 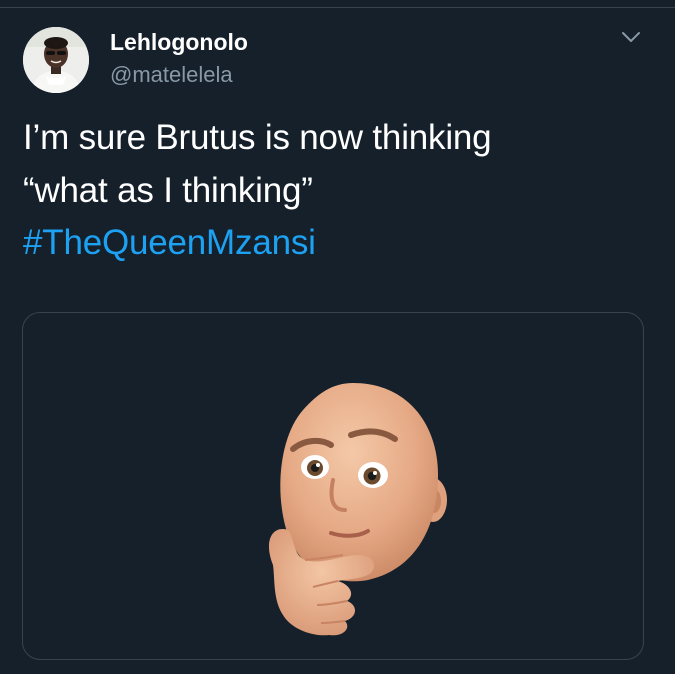 I want to click on avatar-photo-icon, so click(x=56, y=60).